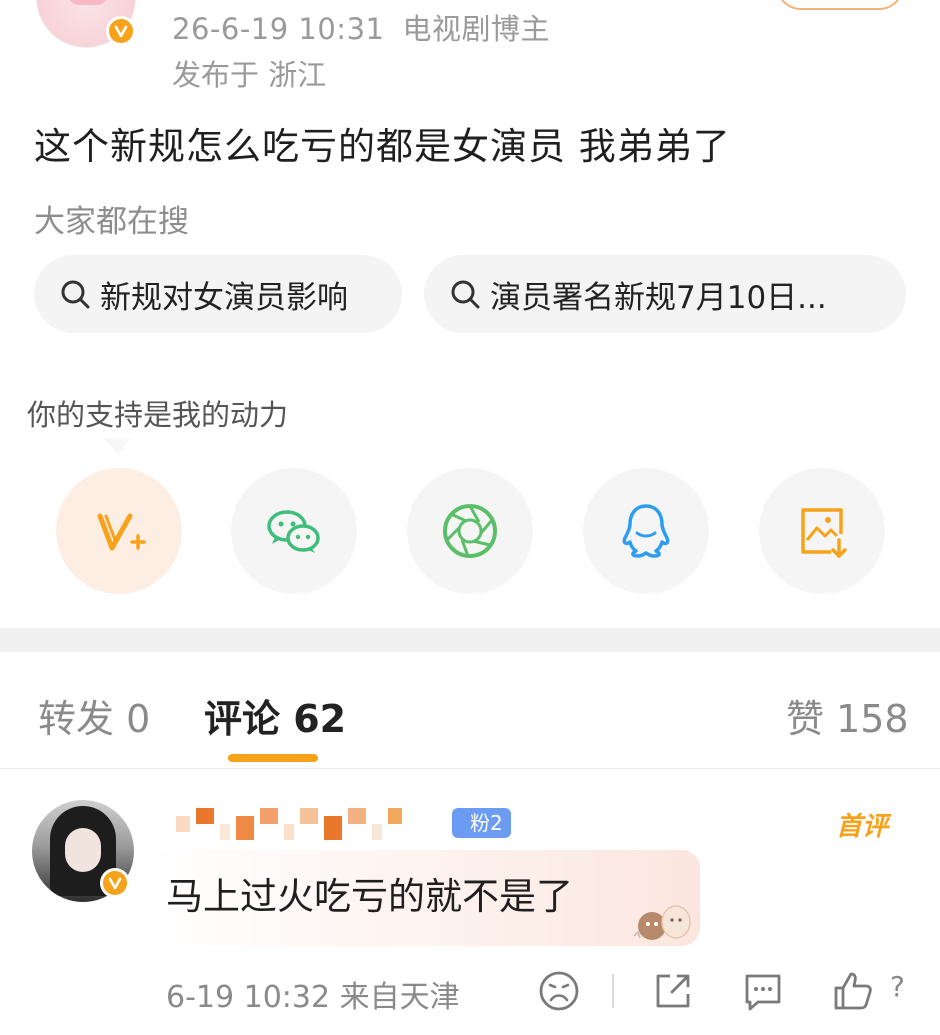  Describe the element at coordinates (249, 75) in the screenshot. I see `post-location: 发布于 浙江` at that location.